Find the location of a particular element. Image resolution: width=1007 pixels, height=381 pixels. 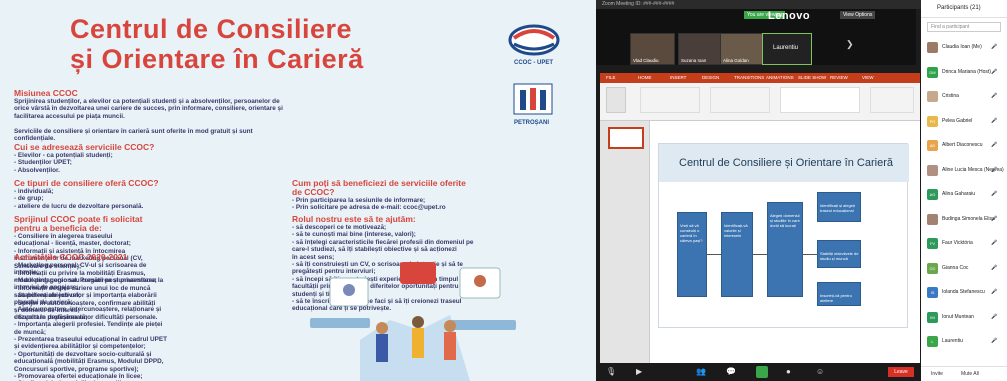

video-tile: Suzana Ioan is located at coordinates (700, 49).